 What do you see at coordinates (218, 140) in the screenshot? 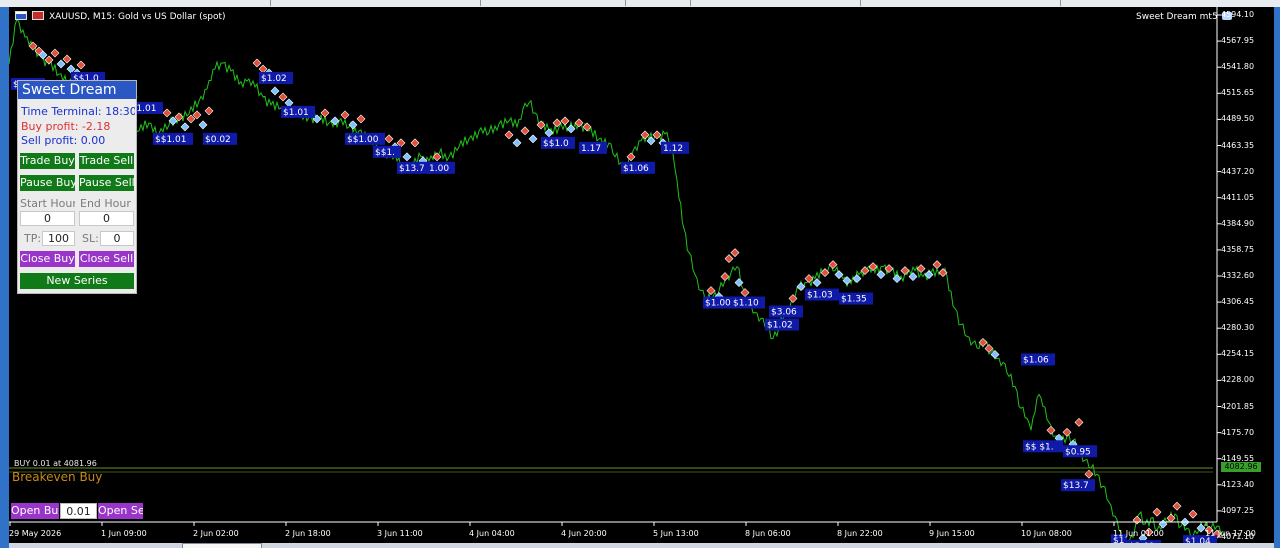
I see `profit-label: $0.02` at bounding box center [218, 140].